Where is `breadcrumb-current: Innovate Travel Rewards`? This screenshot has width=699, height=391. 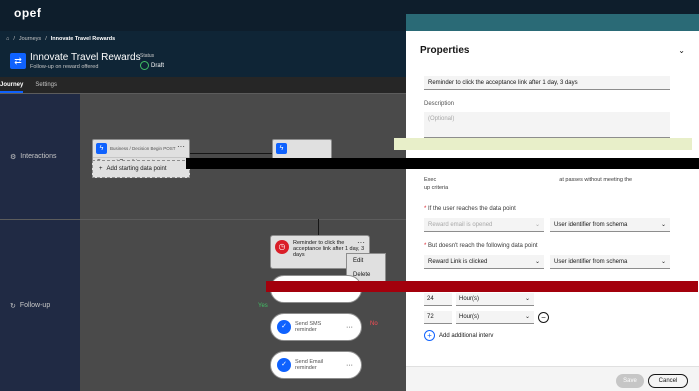
breadcrumb-current: Innovate Travel Rewards is located at coordinates (83, 39).